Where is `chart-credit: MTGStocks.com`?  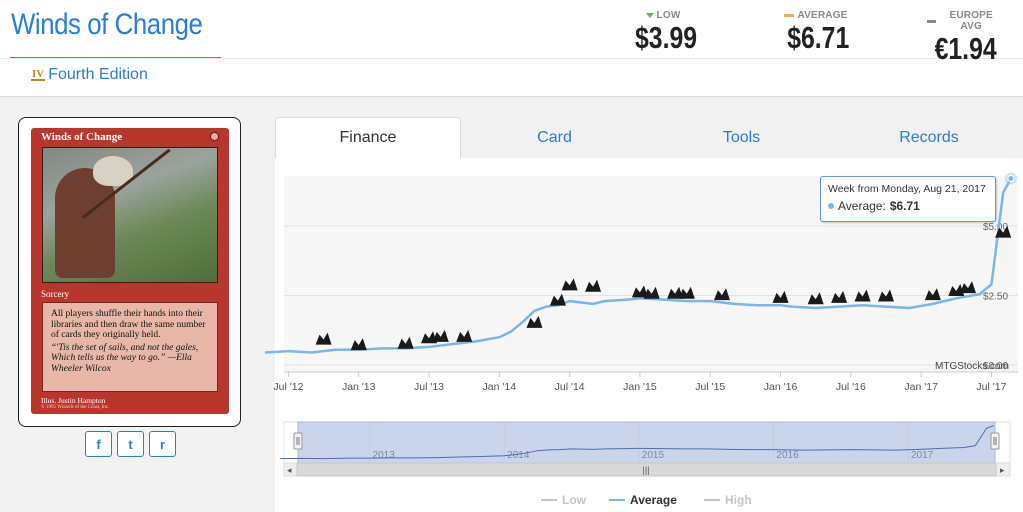
chart-credit: MTGStocks.com is located at coordinates (972, 366).